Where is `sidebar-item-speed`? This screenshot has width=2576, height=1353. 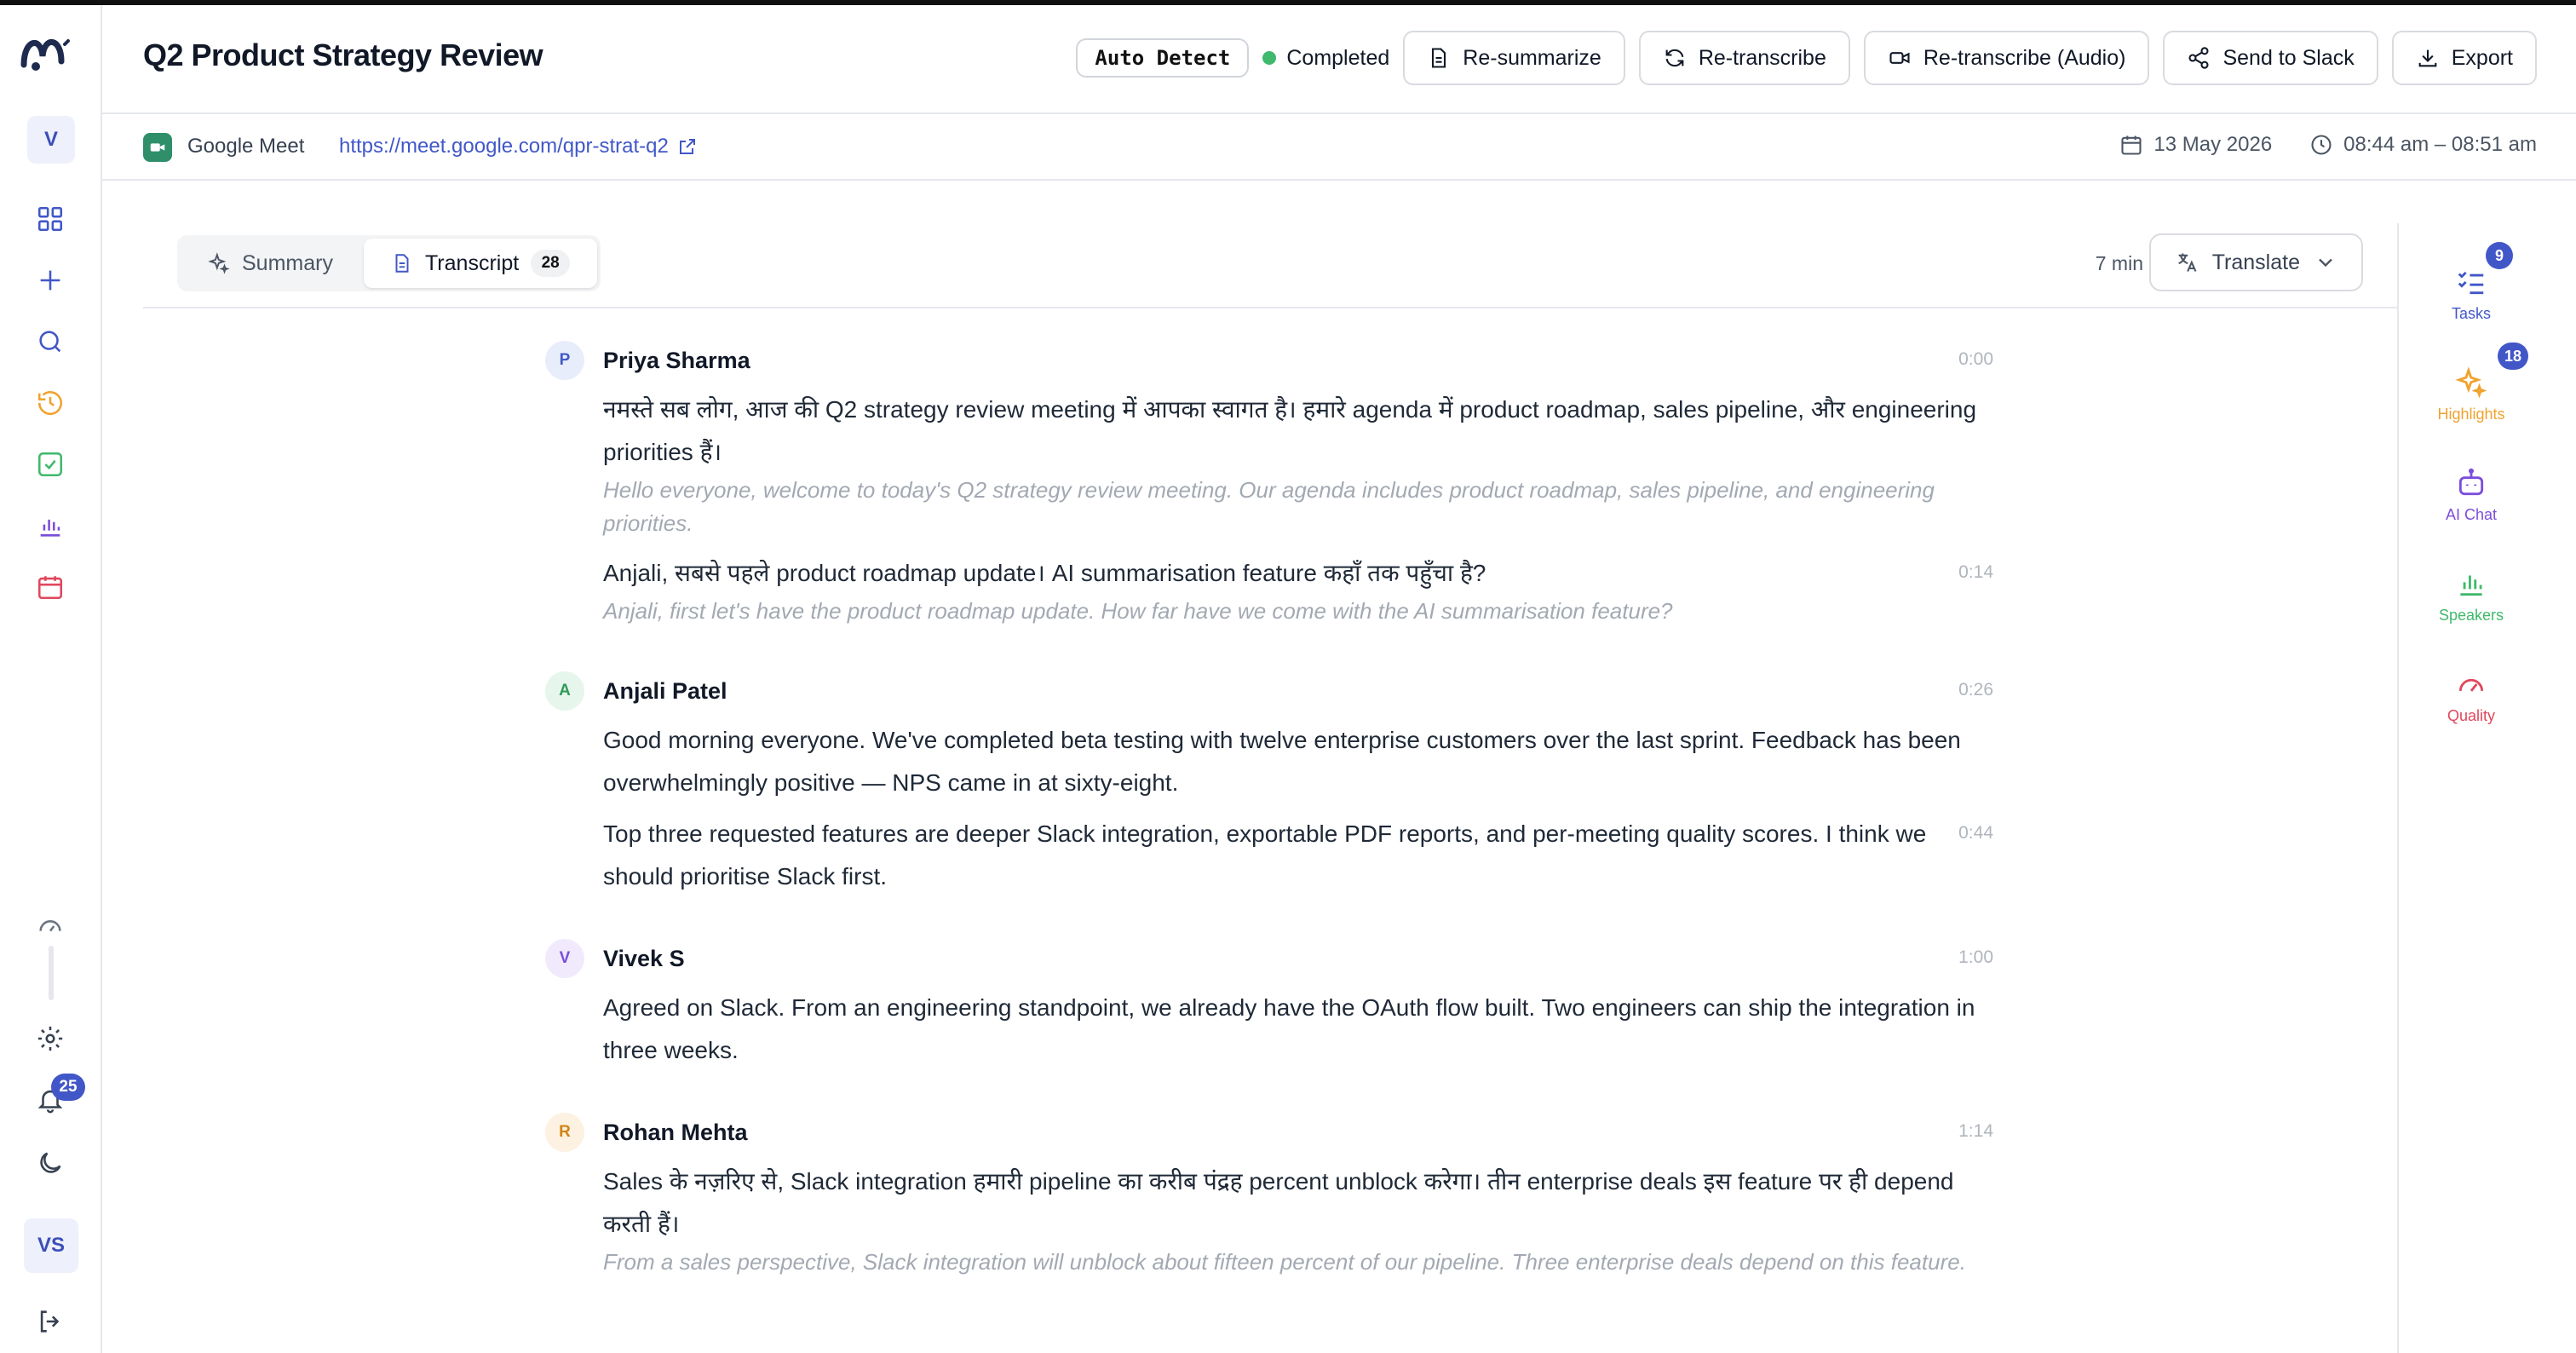
sidebar-item-speed is located at coordinates (51, 926).